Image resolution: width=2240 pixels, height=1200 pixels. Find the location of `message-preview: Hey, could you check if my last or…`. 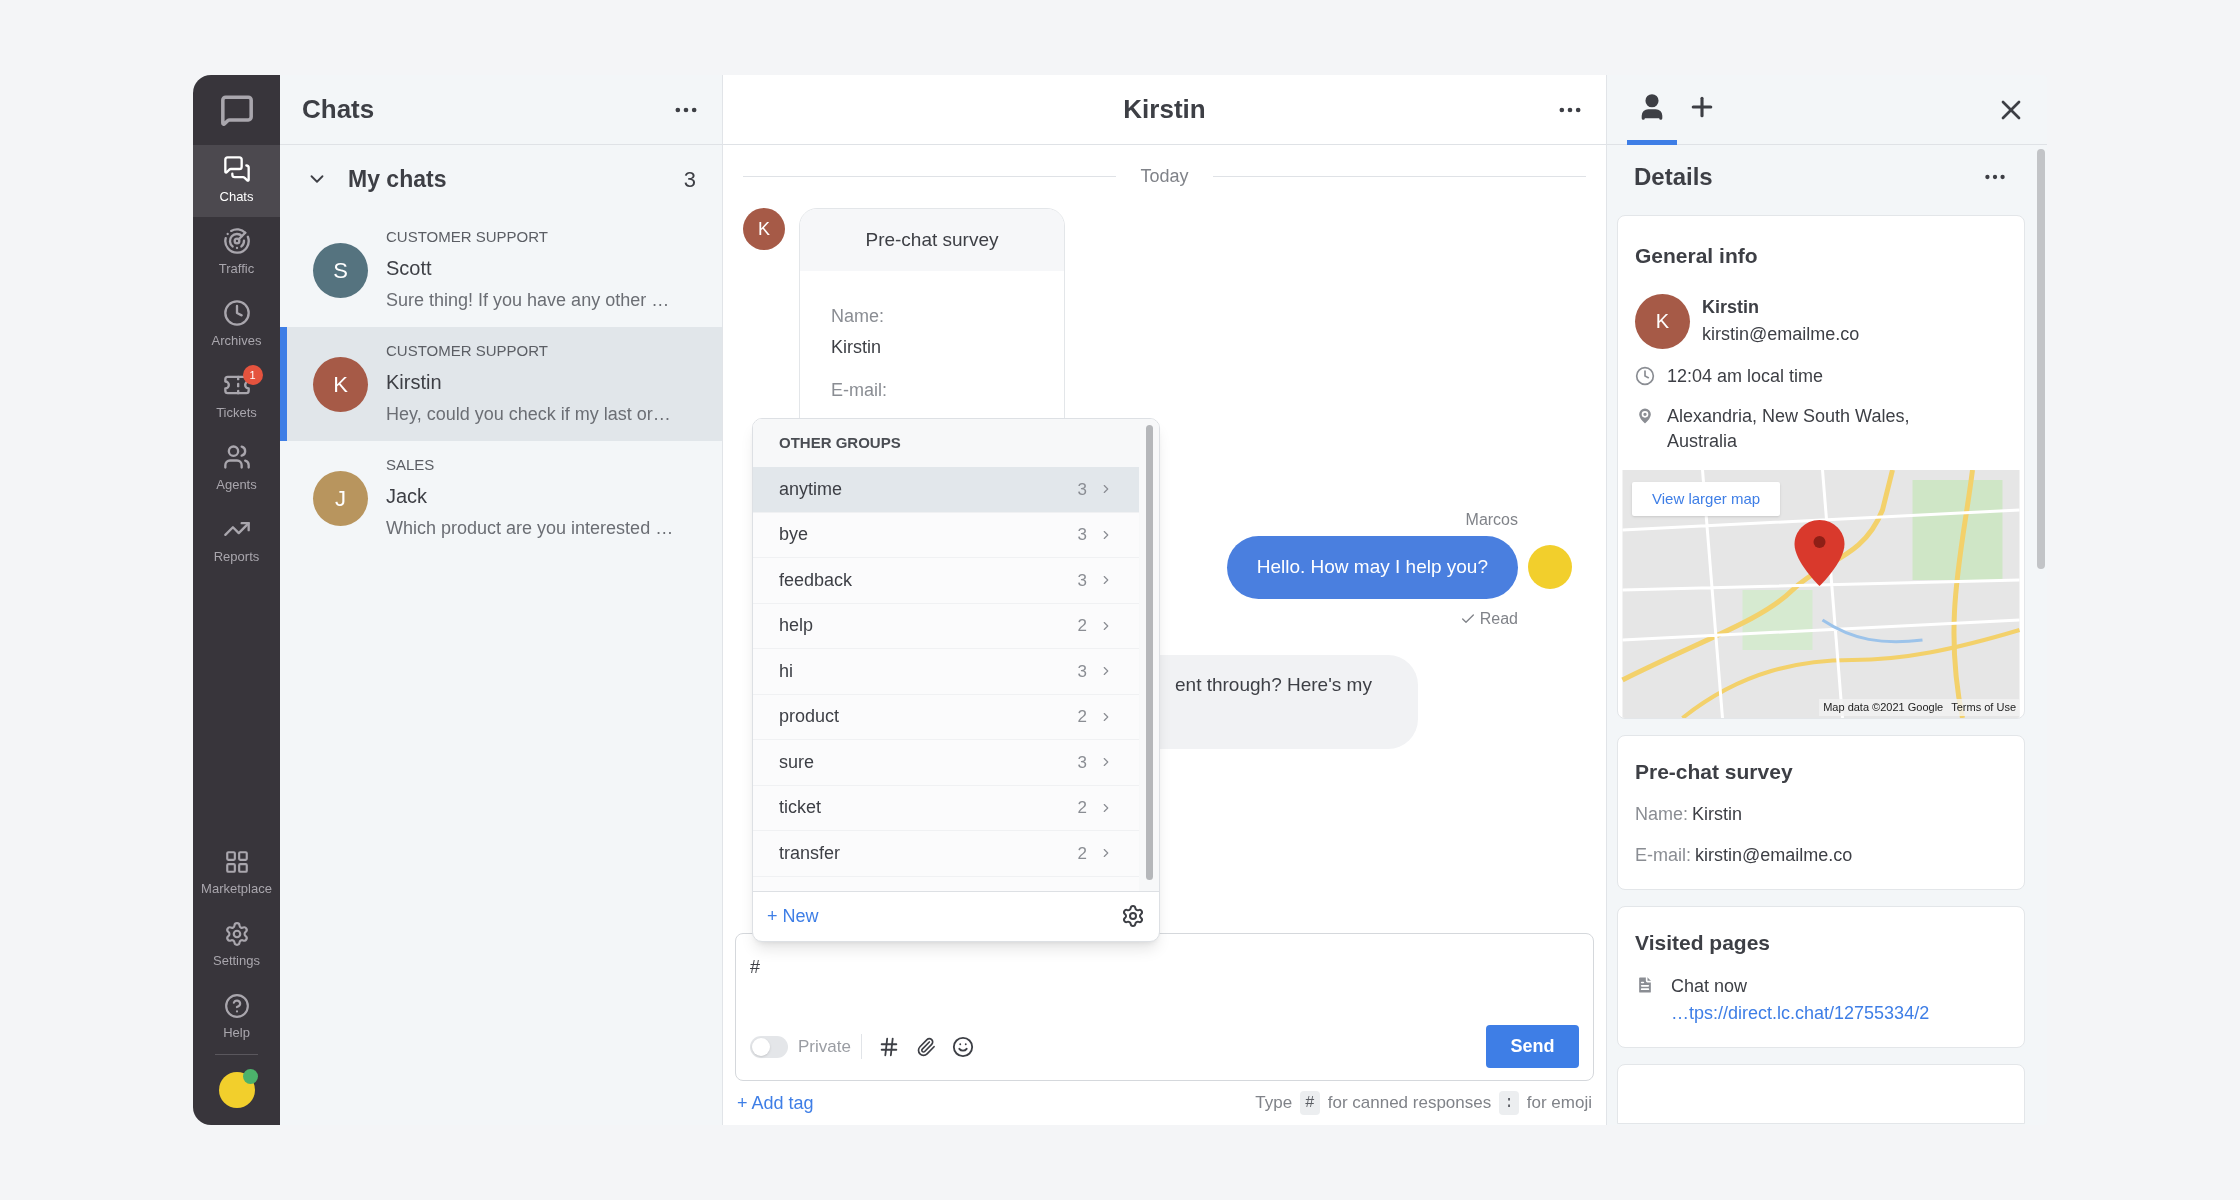

message-preview: Hey, could you check if my last or… is located at coordinates (528, 414).